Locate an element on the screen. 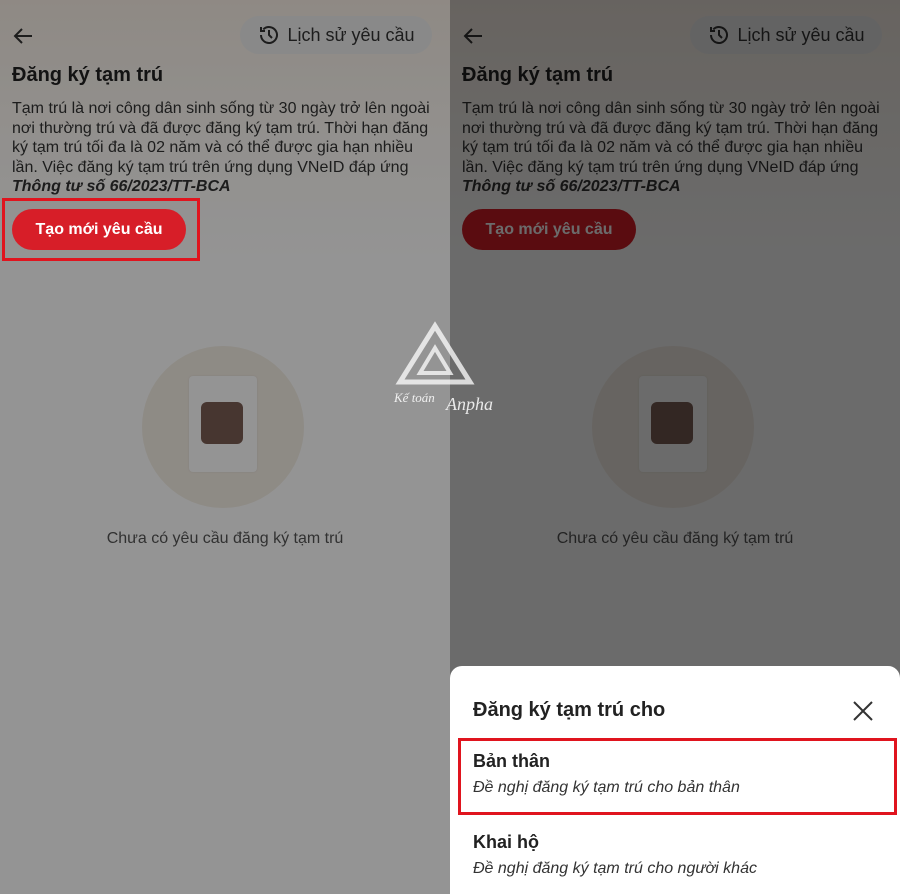 The height and width of the screenshot is (894, 900). watermark-text-2: Anpha is located at coordinates (469, 404).